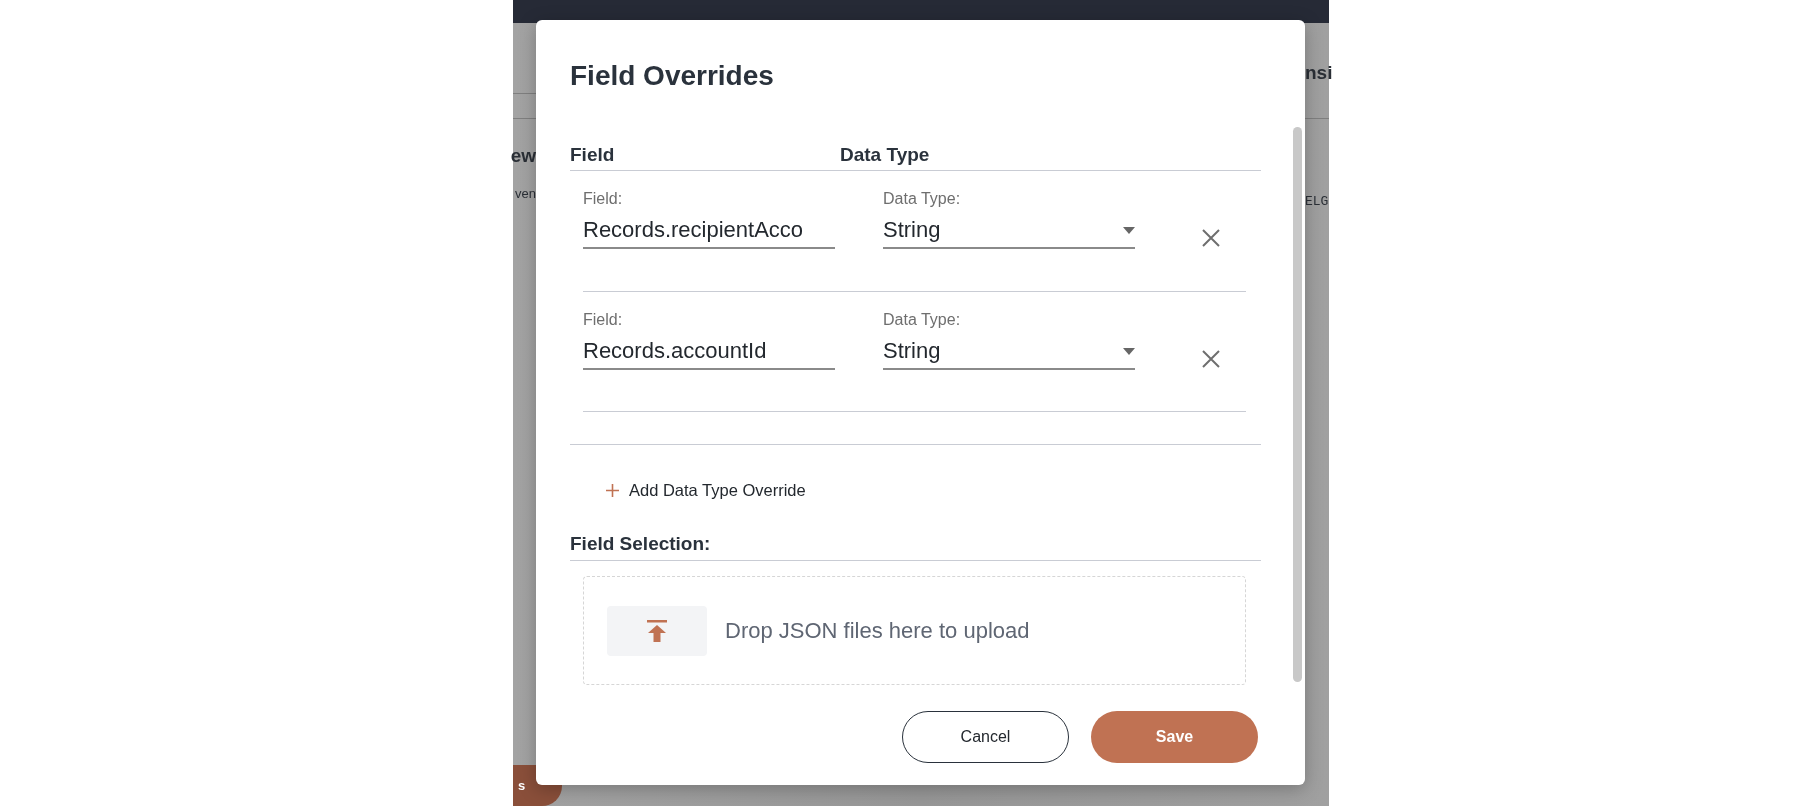 The width and height of the screenshot is (1794, 806). I want to click on column-header: Data Type, so click(885, 155).